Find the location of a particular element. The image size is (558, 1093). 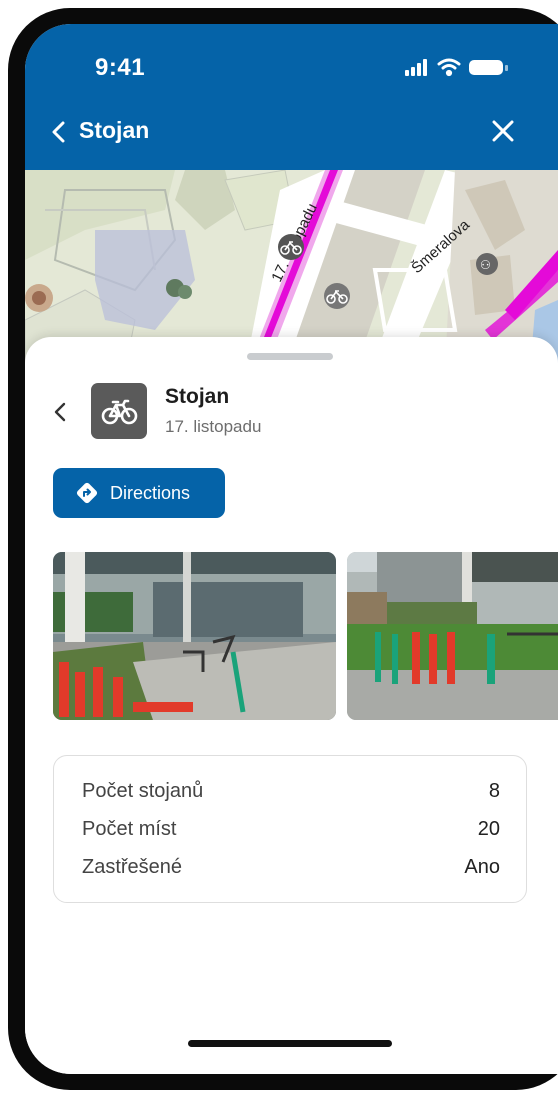

info-value: 8 is located at coordinates (494, 791).